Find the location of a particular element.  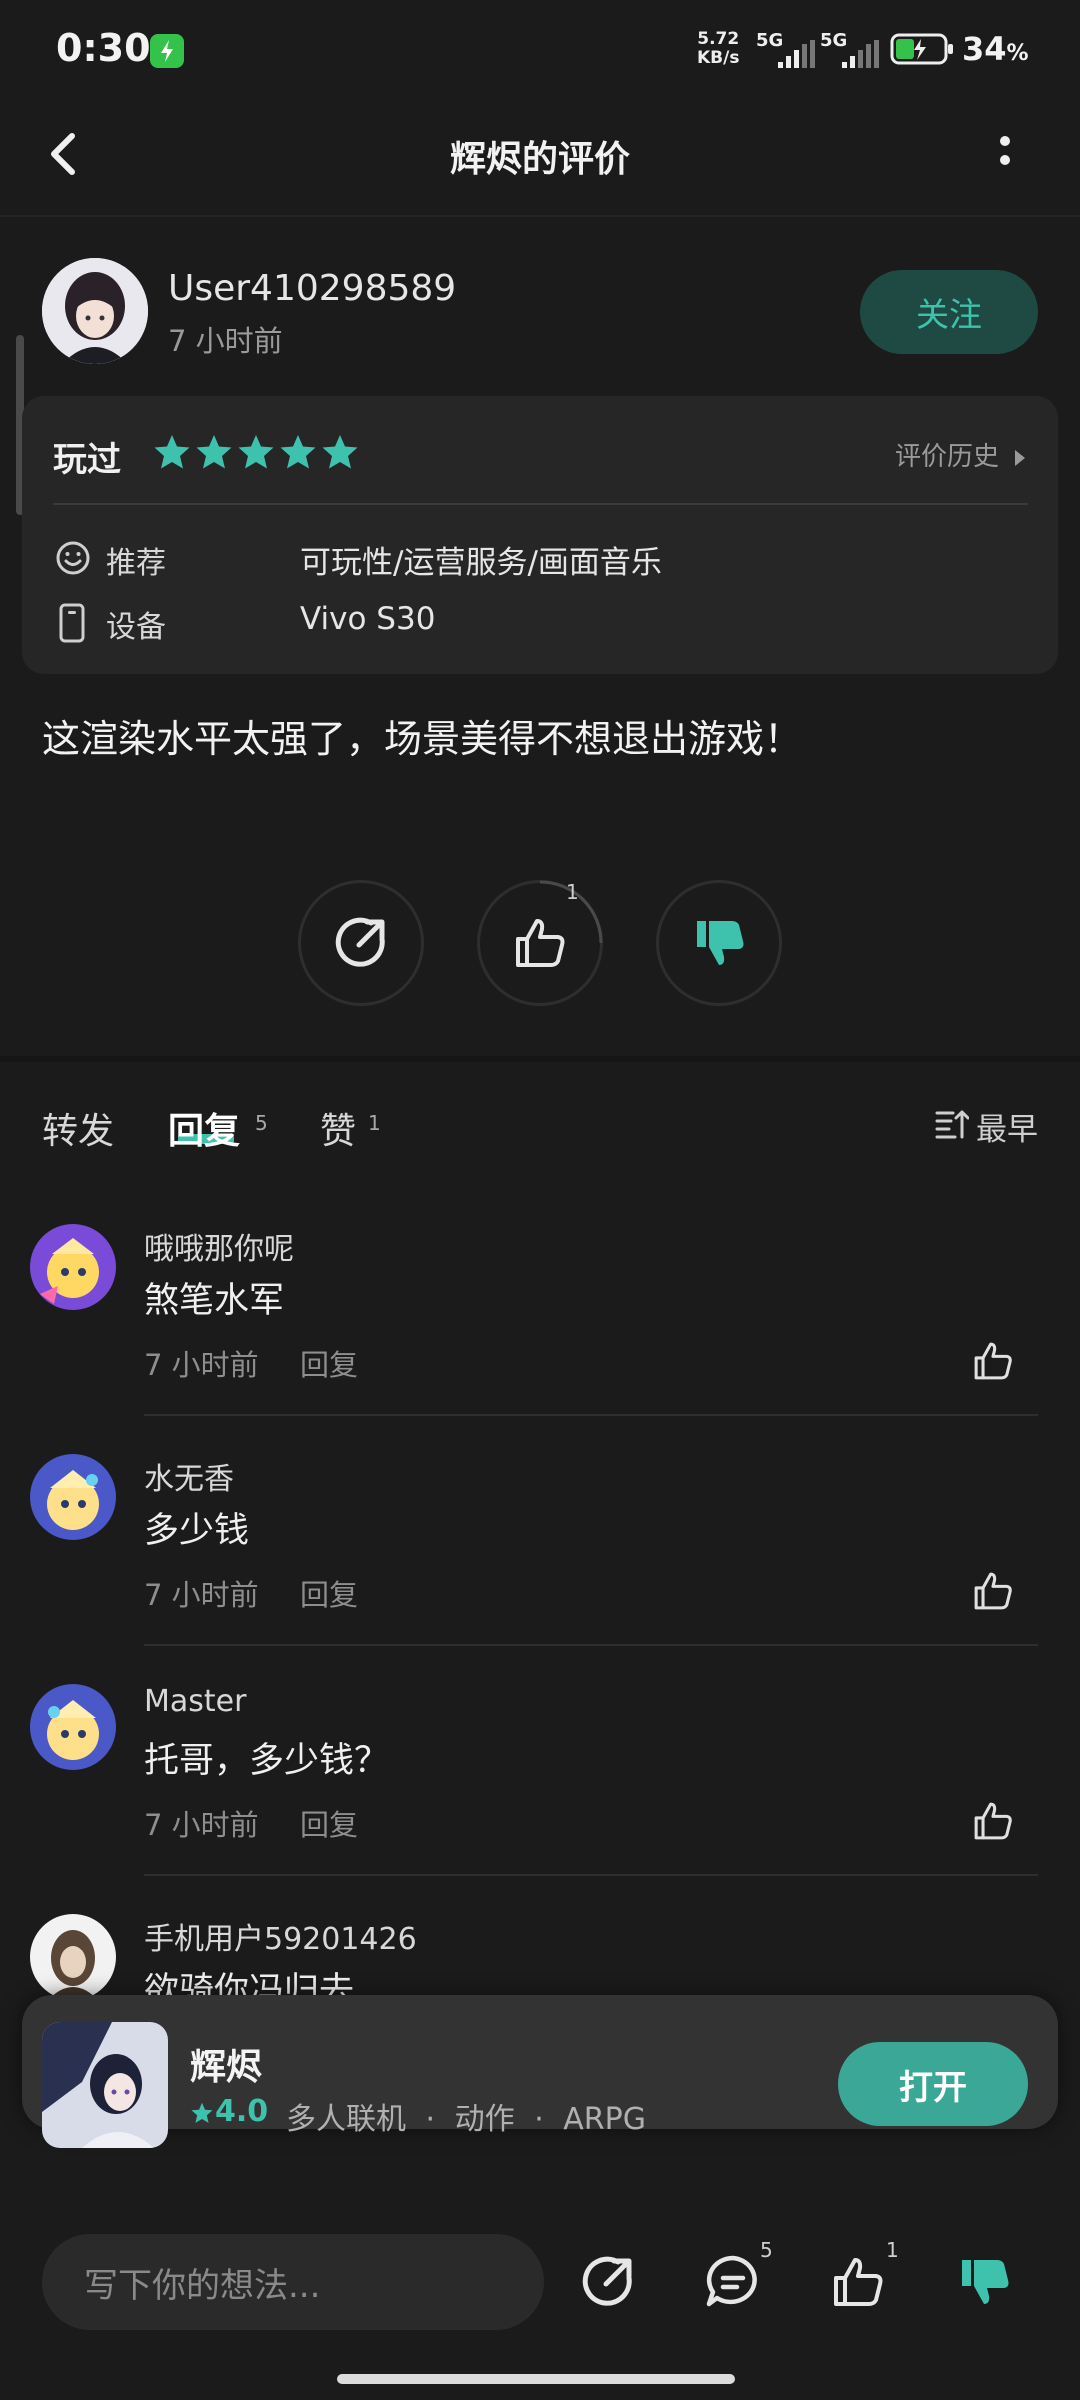

author-avatar is located at coordinates (95, 311).